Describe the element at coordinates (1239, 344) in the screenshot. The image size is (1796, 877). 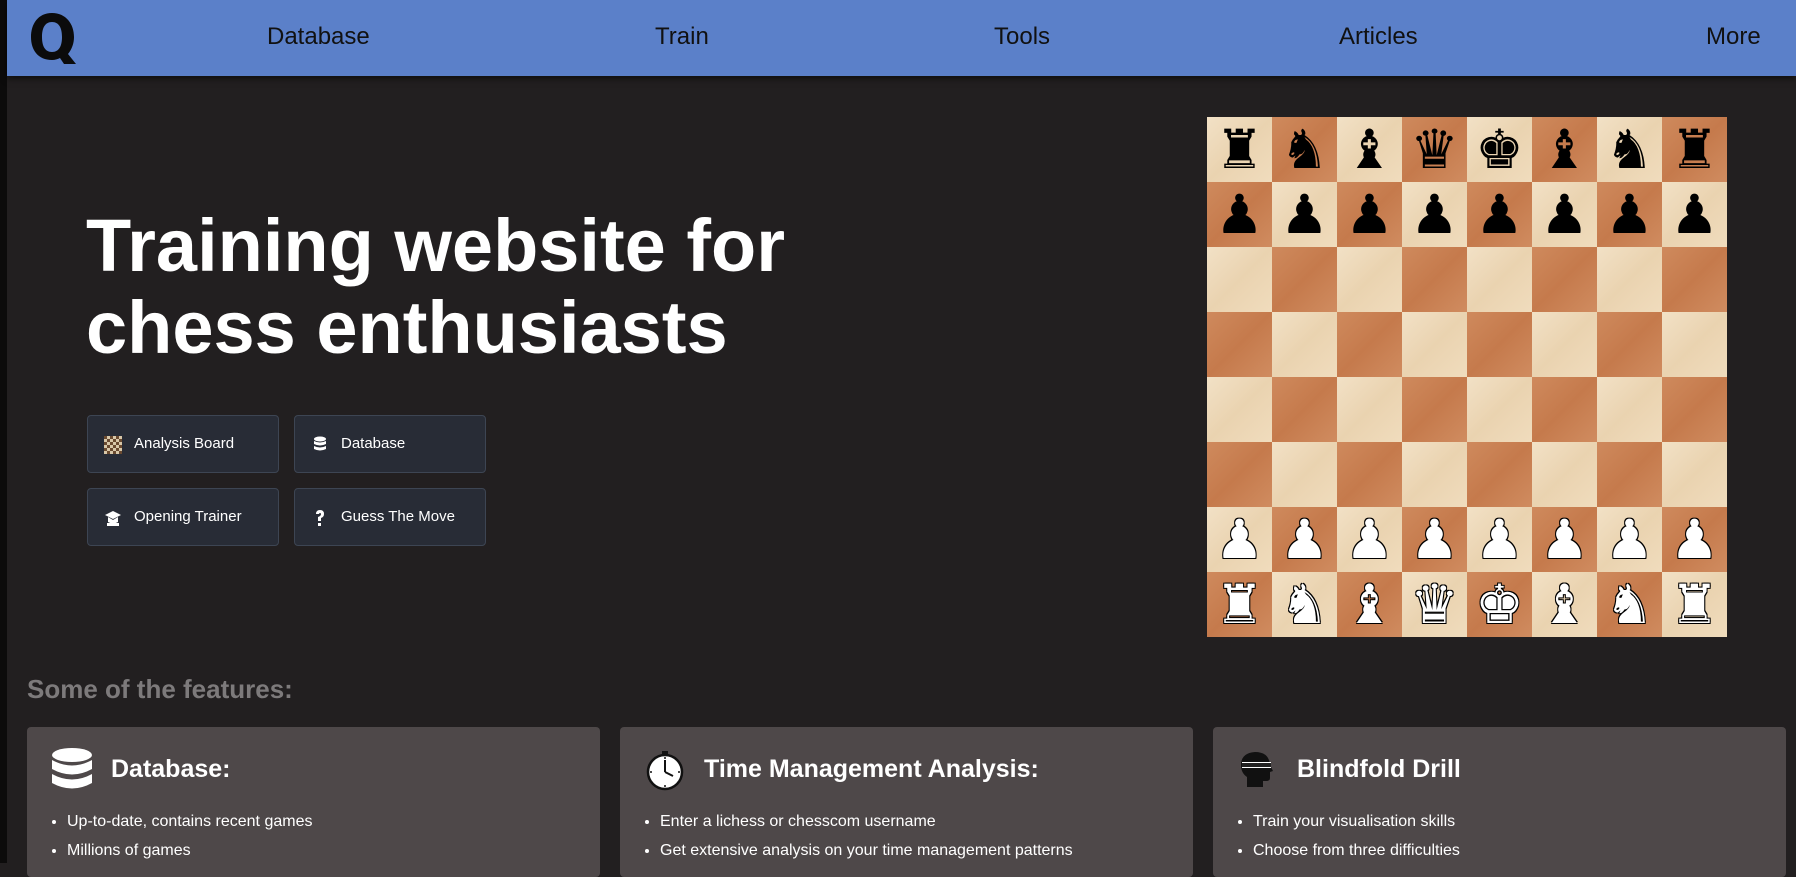
I see `square-a5` at that location.